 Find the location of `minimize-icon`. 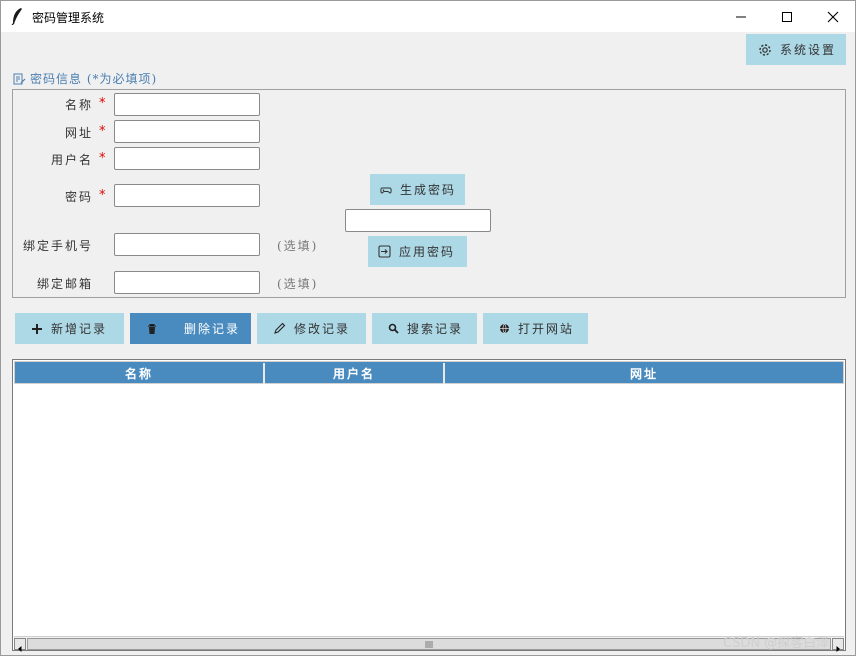

minimize-icon is located at coordinates (741, 16).